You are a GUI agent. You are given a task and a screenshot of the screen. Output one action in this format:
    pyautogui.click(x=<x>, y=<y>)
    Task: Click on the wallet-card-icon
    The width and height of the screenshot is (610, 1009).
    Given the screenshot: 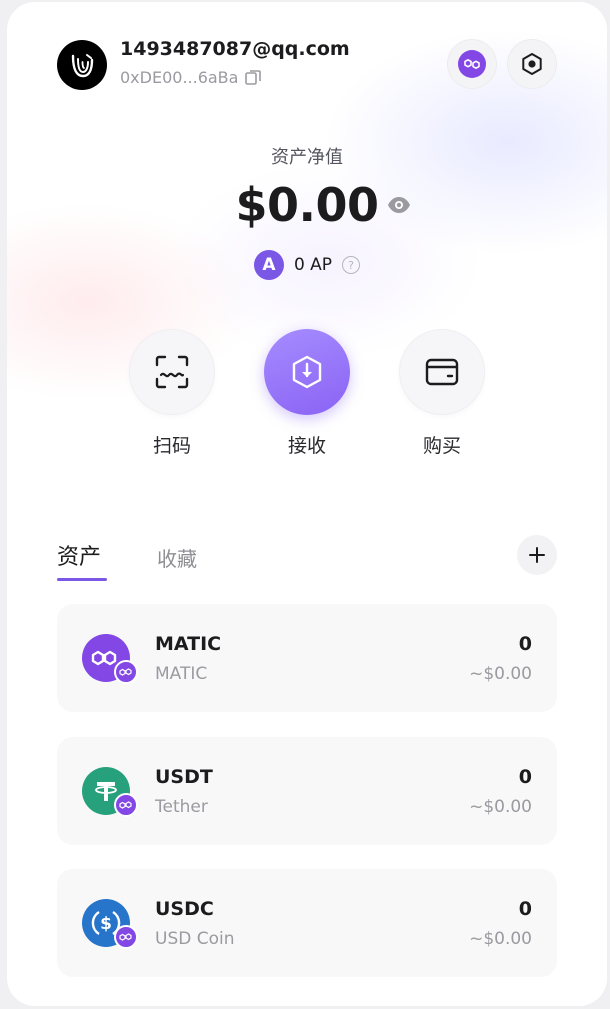 What is the action you would take?
    pyautogui.click(x=442, y=372)
    